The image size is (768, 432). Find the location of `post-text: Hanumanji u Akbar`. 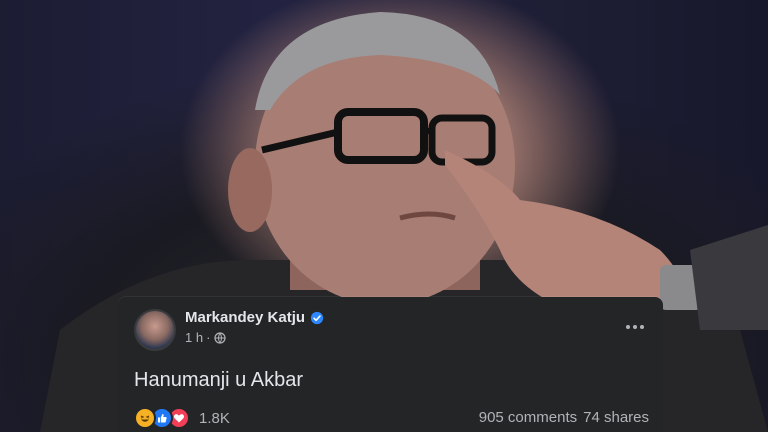

post-text: Hanumanji u Akbar is located at coordinates (218, 380).